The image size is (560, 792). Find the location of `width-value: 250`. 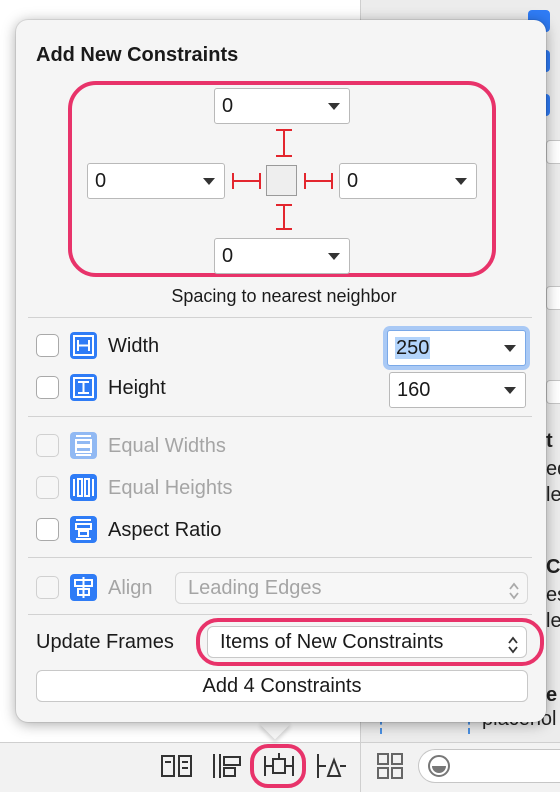

width-value: 250 is located at coordinates (413, 348).